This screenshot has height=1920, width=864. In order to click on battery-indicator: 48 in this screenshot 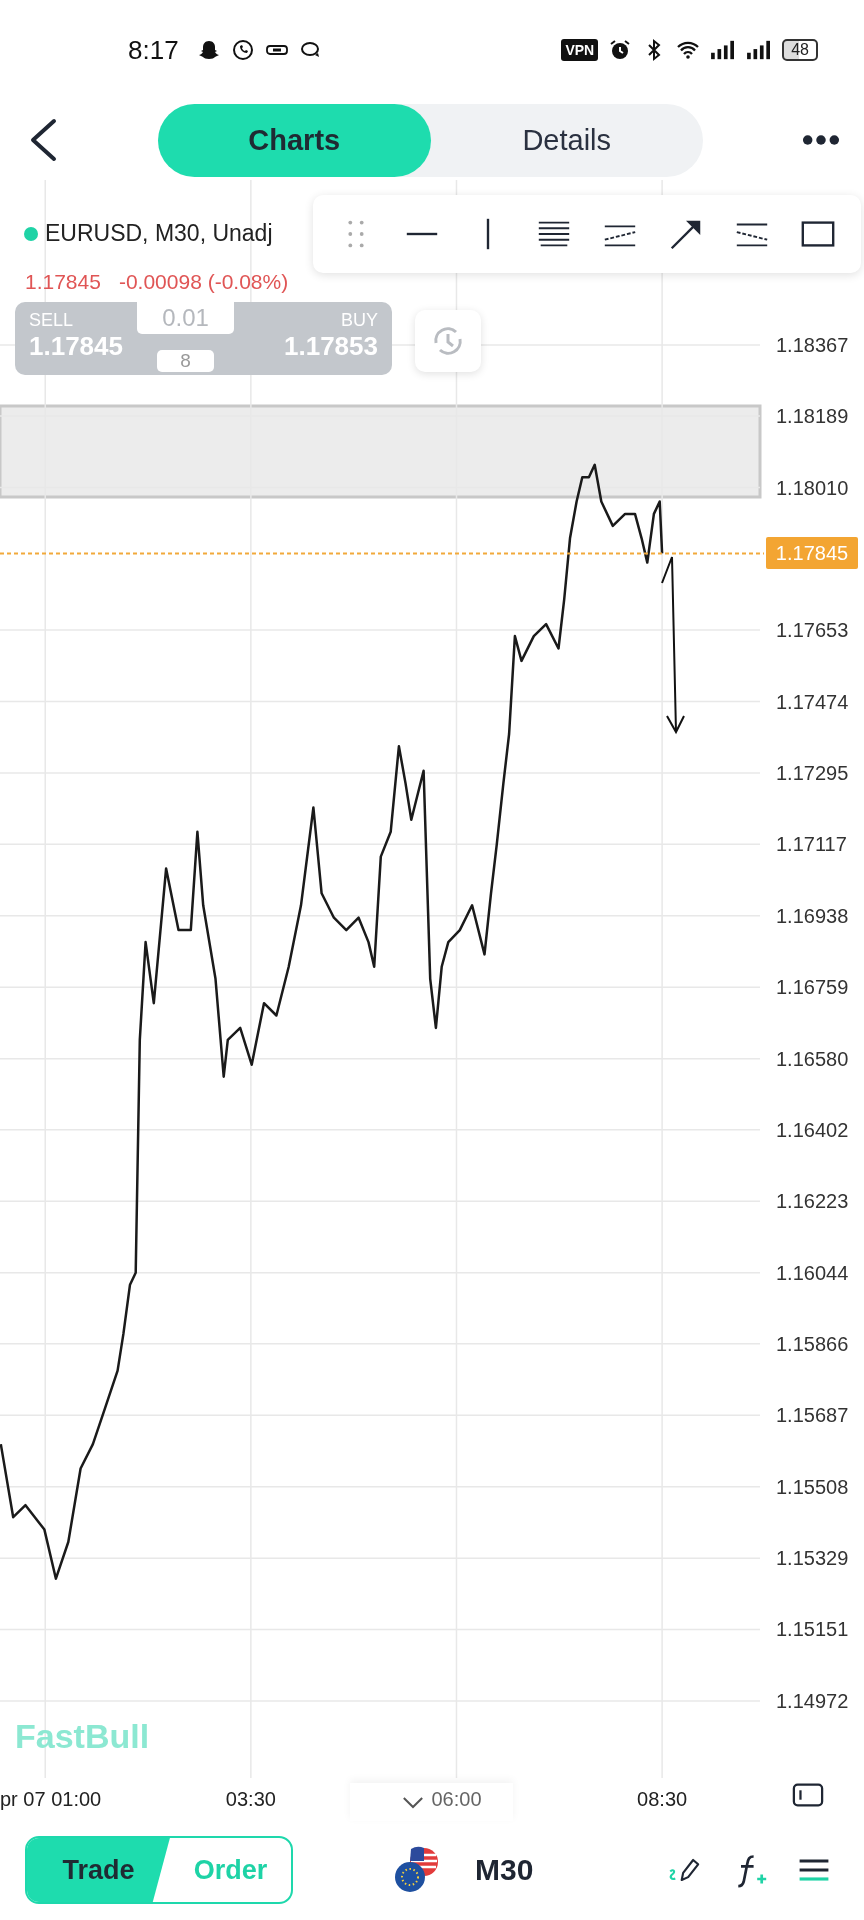, I will do `click(800, 50)`.